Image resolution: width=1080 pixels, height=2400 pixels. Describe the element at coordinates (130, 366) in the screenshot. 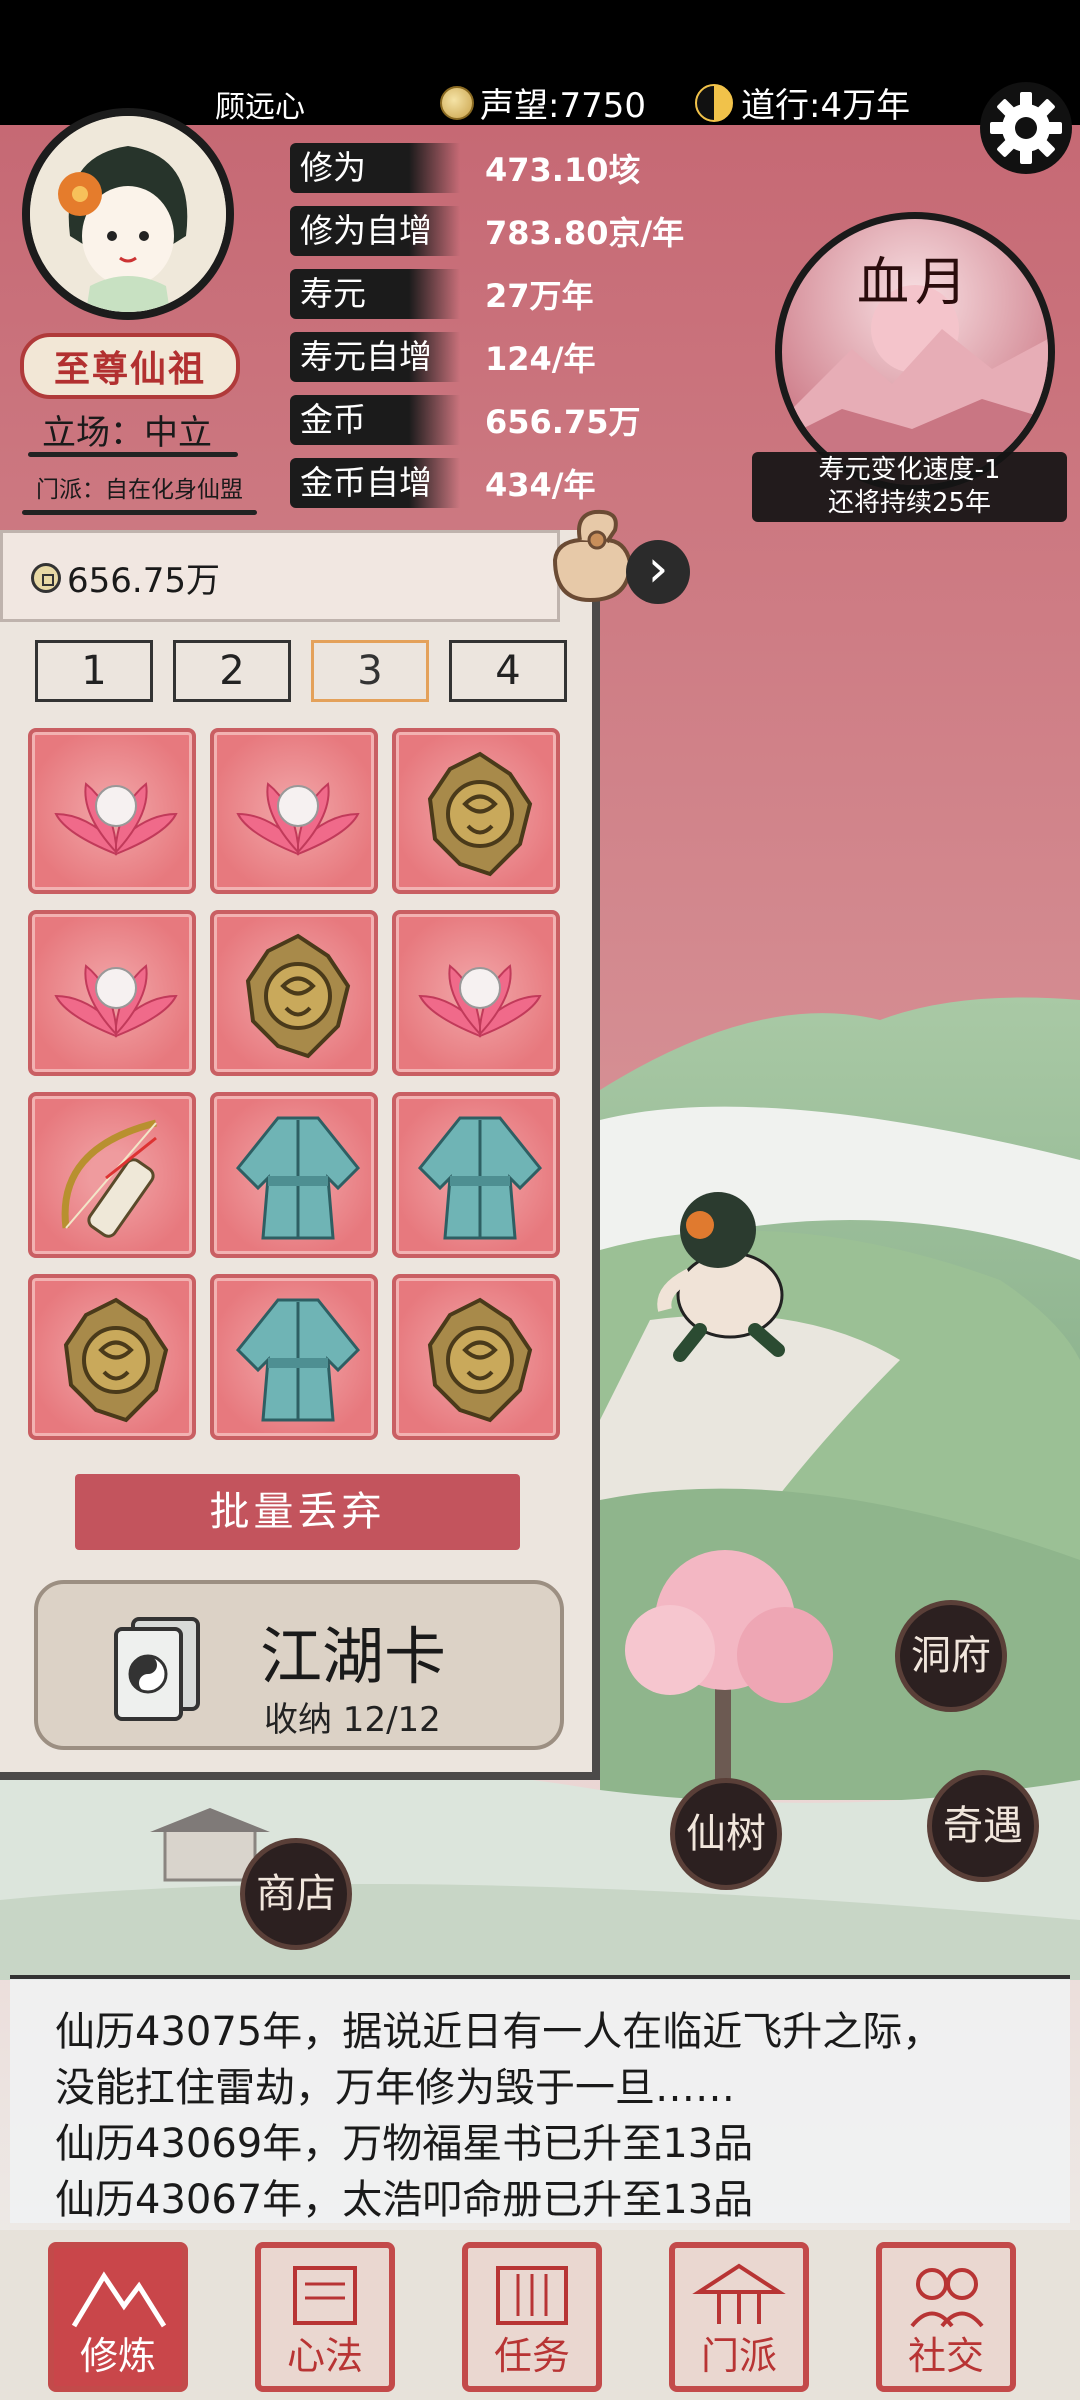

I see `rank-badge: 至尊仙祖` at that location.